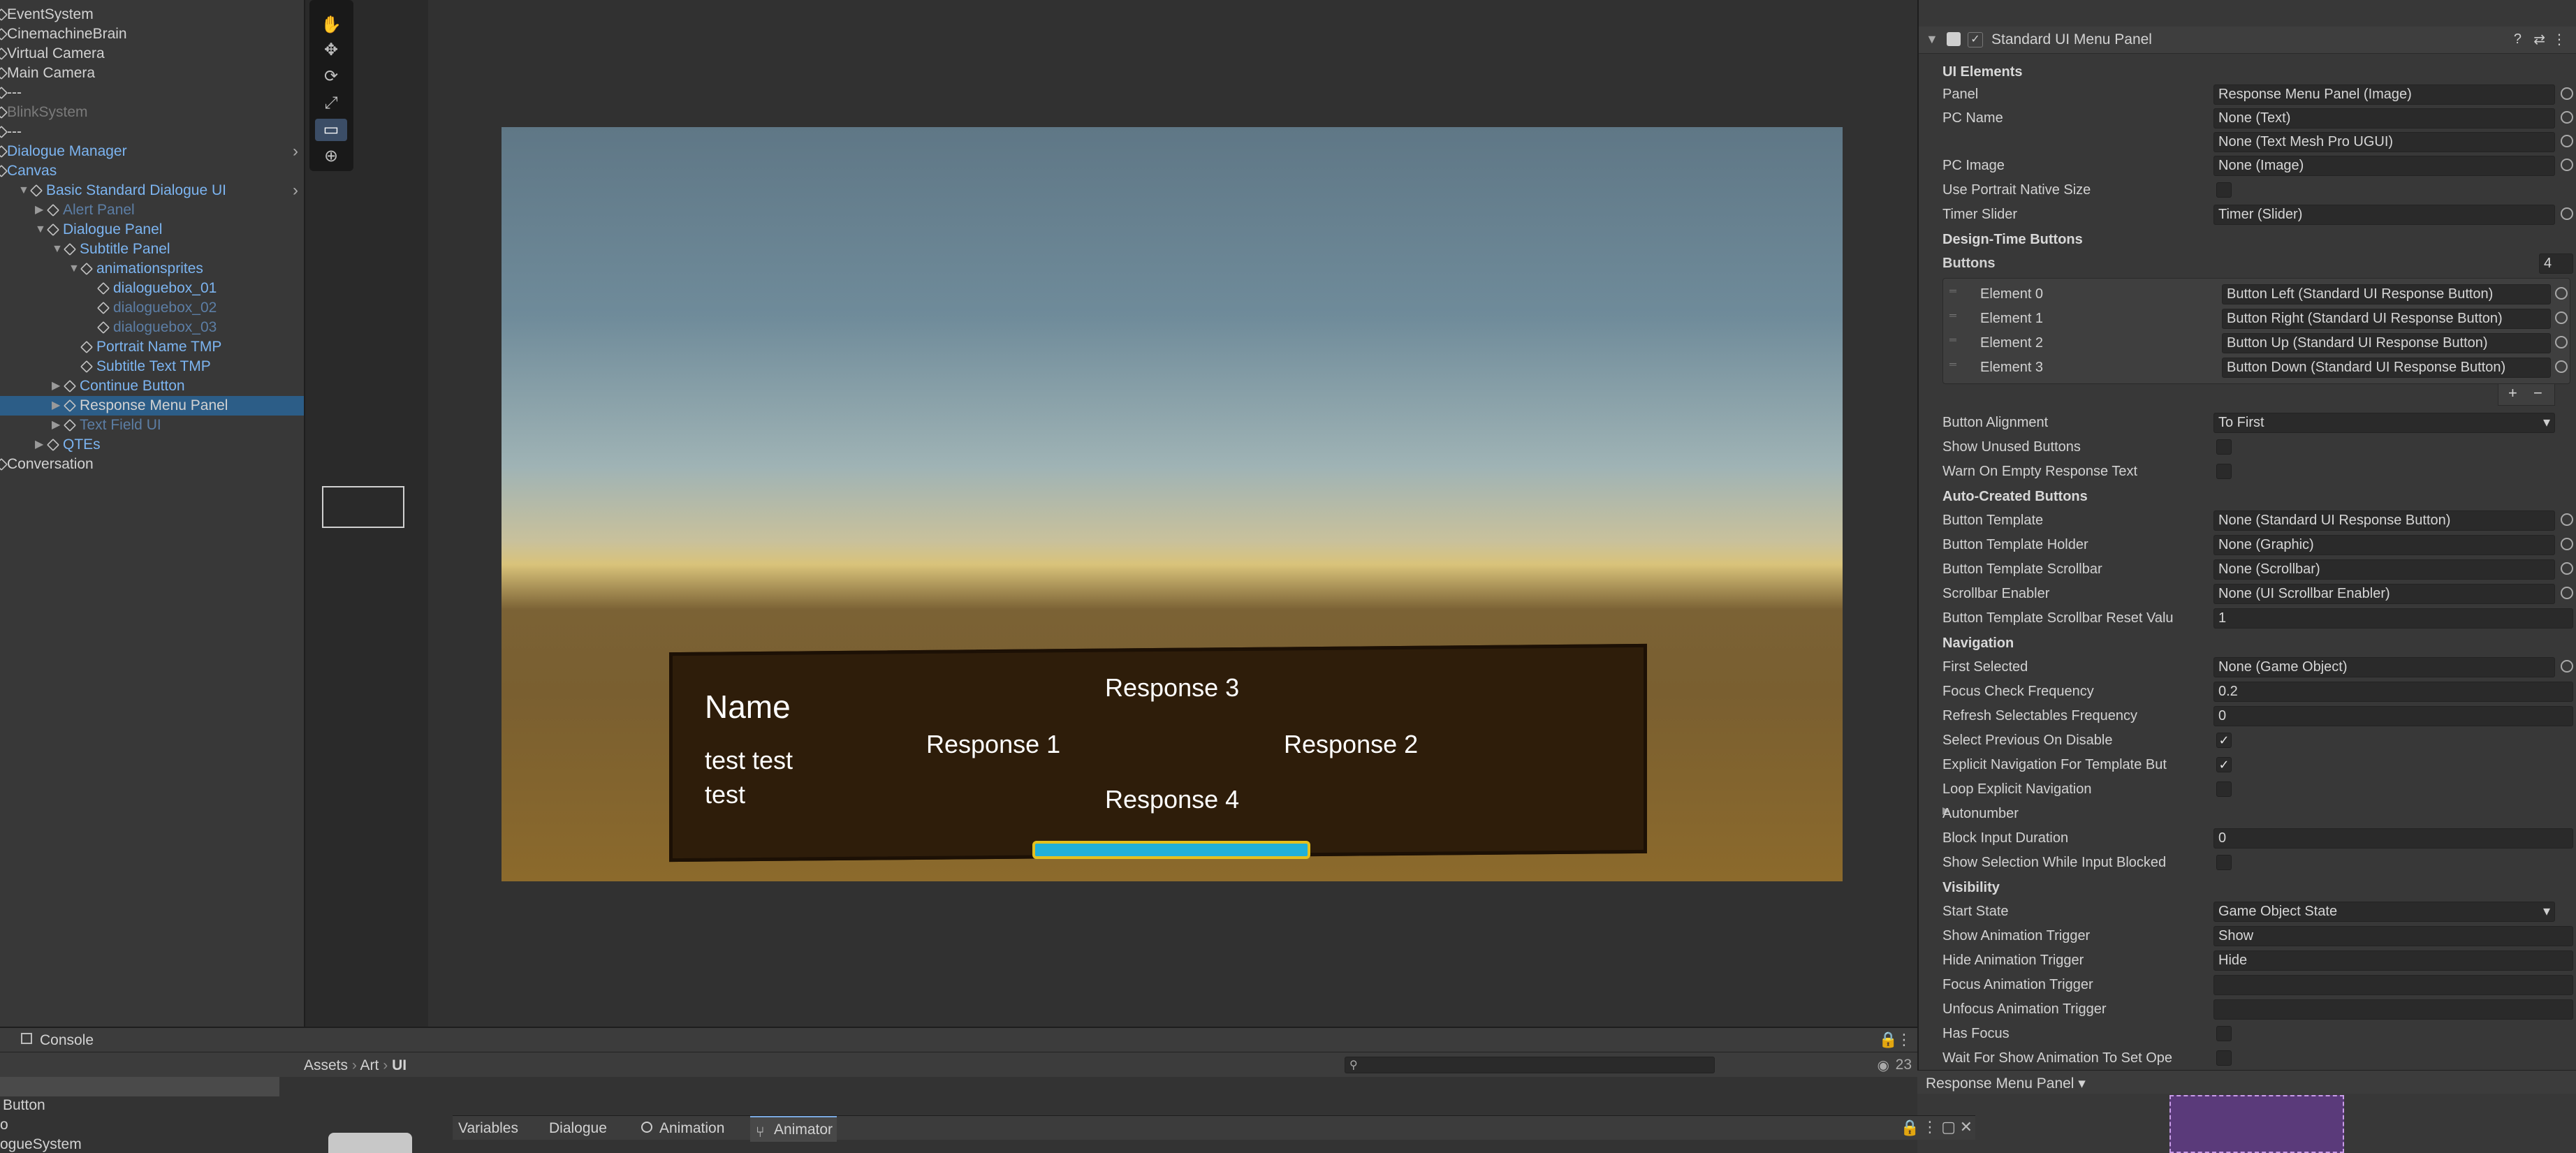 The width and height of the screenshot is (2576, 1153). I want to click on preview-label: Response Menu Panel ▾, so click(2006, 1083).